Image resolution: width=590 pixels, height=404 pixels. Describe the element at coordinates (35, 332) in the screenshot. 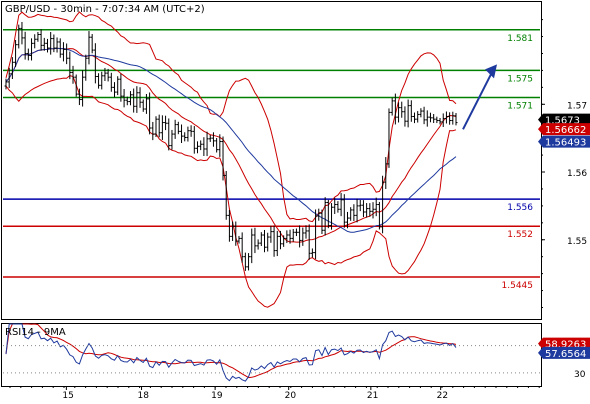

I see `rsi-title: RSI14 - 9MA` at that location.